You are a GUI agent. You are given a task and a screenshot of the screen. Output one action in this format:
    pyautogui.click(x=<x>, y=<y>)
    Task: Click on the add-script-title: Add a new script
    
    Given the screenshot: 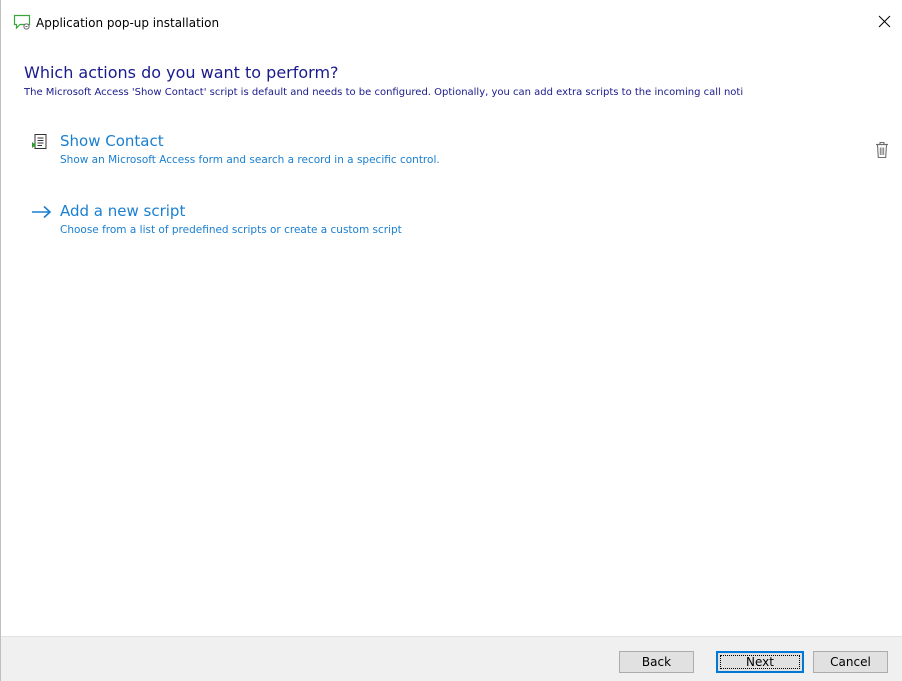 What is the action you would take?
    pyautogui.click(x=122, y=211)
    